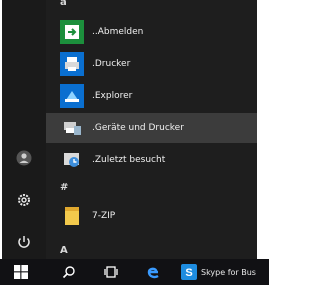 Image resolution: width=320 pixels, height=285 pixels. Describe the element at coordinates (112, 96) in the screenshot. I see `app-label-explorer: .Explorer` at that location.